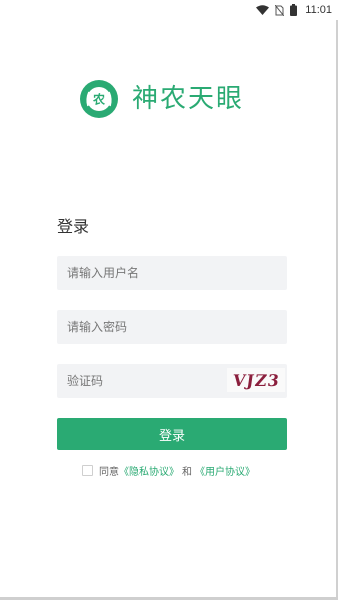  I want to click on agree-prefix: 同意, so click(109, 472).